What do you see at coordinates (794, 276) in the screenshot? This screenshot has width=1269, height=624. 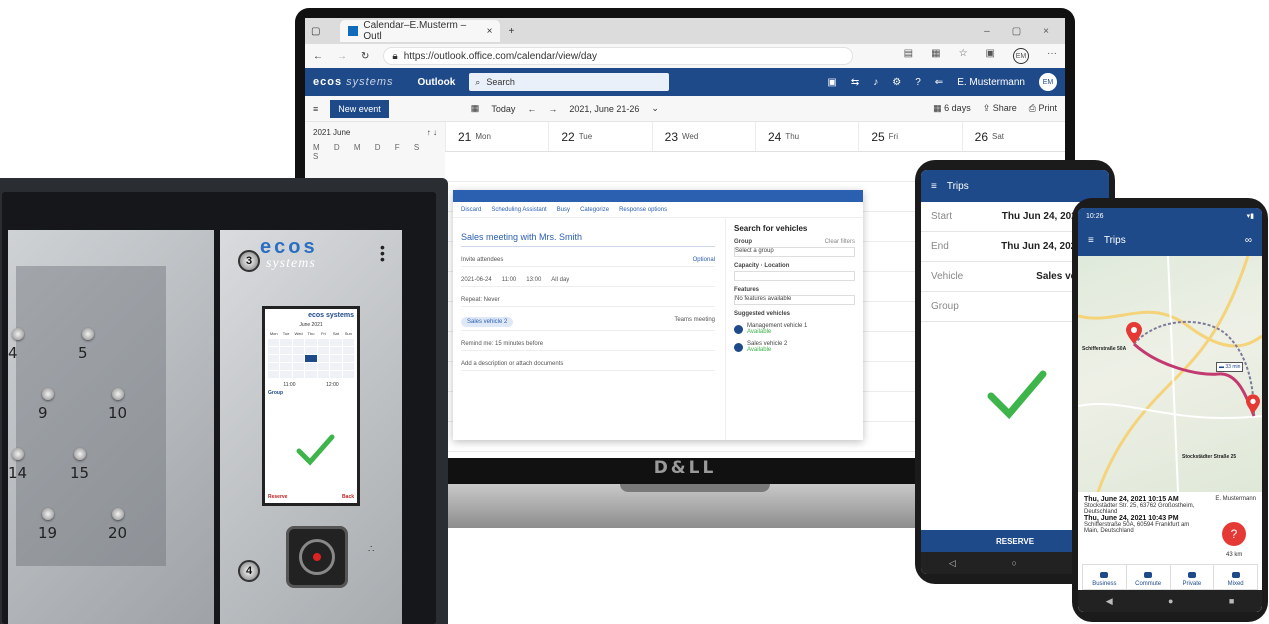 I see `capacity-location-inputs` at bounding box center [794, 276].